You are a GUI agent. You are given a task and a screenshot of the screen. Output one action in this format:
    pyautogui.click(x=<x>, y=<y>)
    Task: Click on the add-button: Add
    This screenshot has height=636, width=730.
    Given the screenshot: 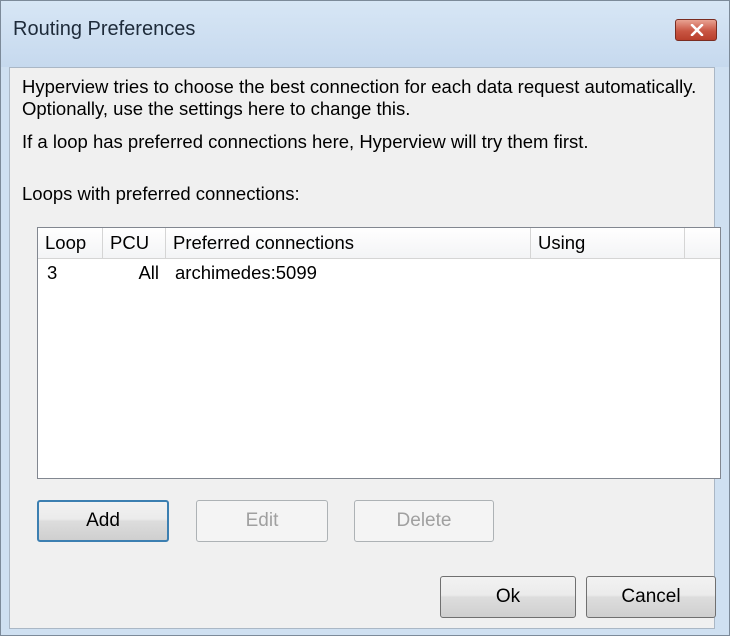 What is the action you would take?
    pyautogui.click(x=103, y=521)
    